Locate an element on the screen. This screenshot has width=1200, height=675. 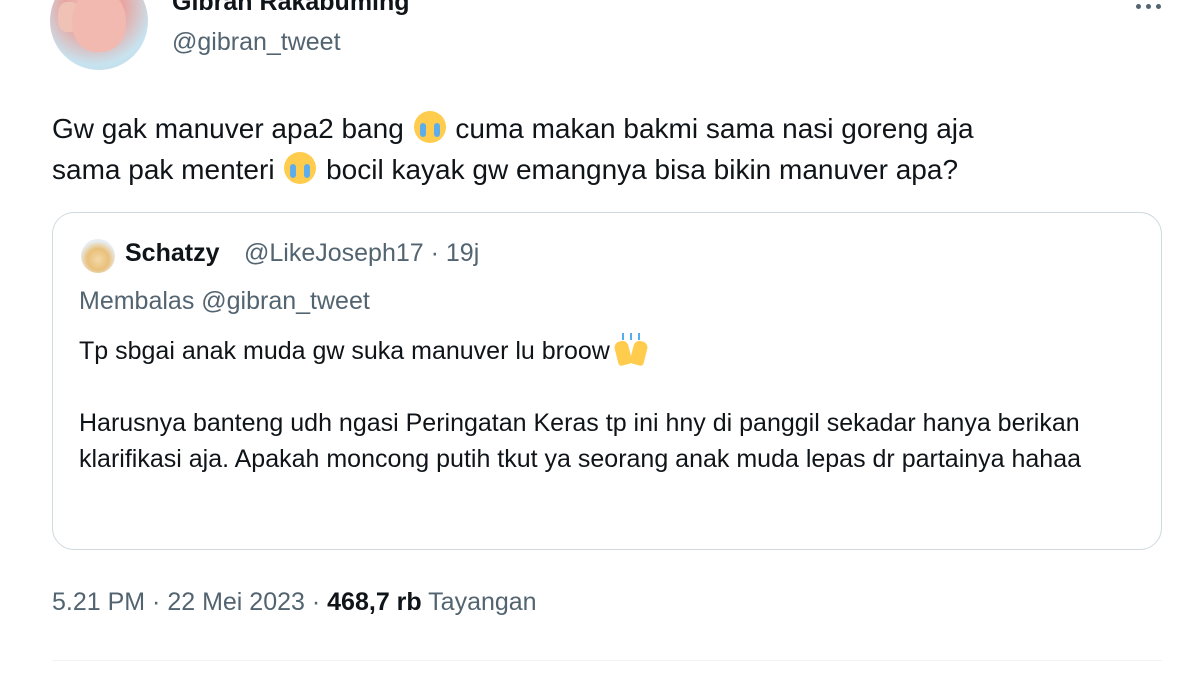
views-label: Tayangan is located at coordinates (479, 602).